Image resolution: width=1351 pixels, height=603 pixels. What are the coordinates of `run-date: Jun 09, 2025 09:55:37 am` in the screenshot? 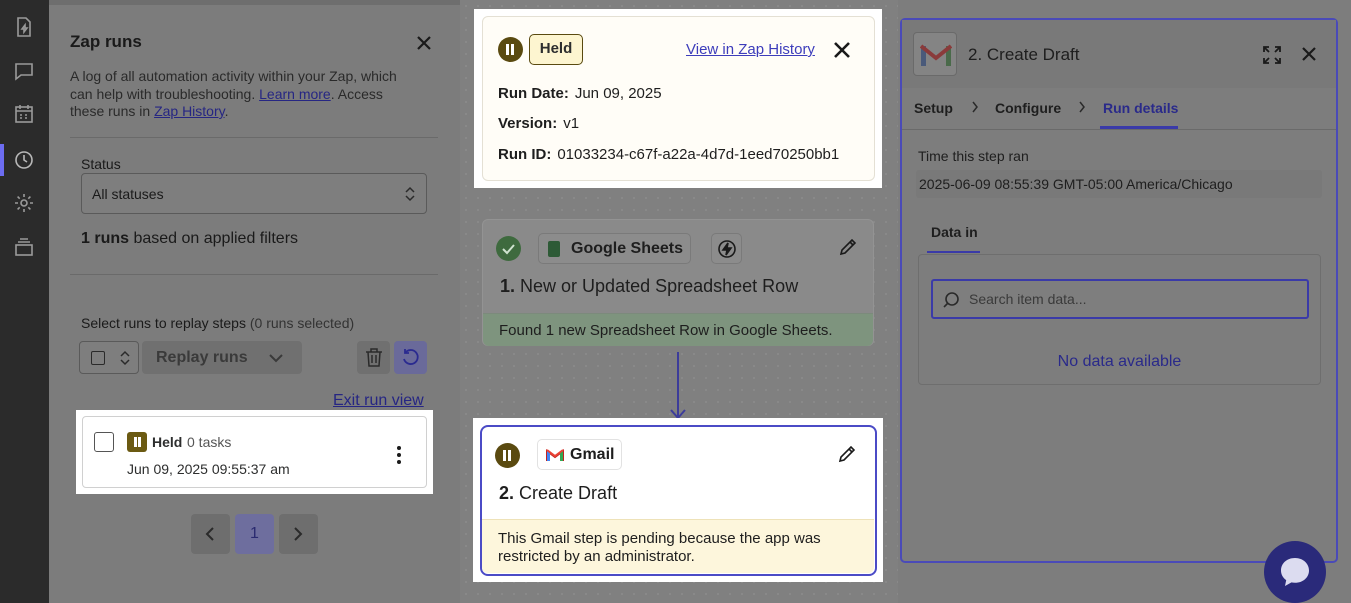 It's located at (208, 469).